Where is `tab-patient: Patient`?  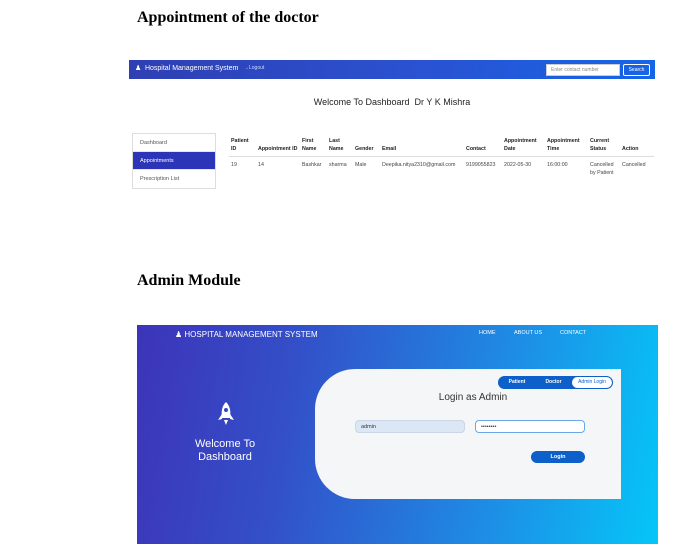 tab-patient: Patient is located at coordinates (517, 382).